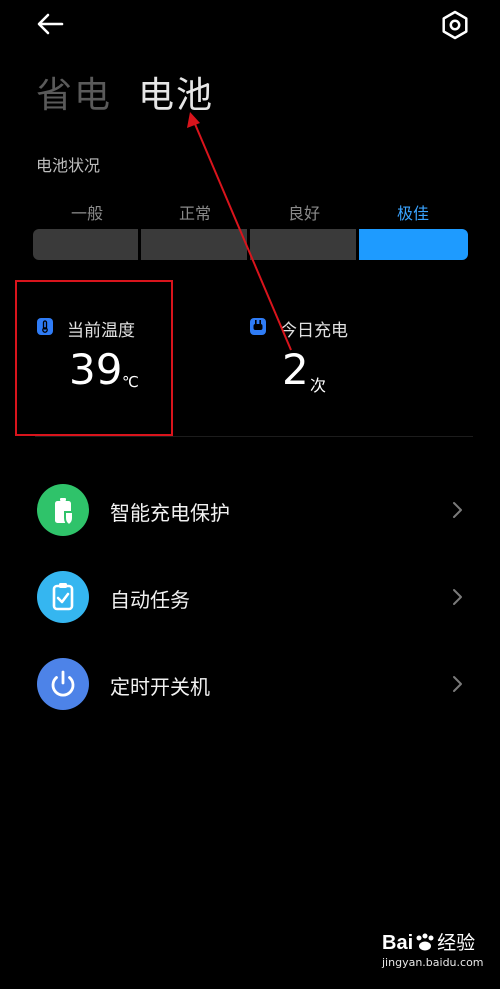  Describe the element at coordinates (425, 943) in the screenshot. I see `paw-icon` at that location.